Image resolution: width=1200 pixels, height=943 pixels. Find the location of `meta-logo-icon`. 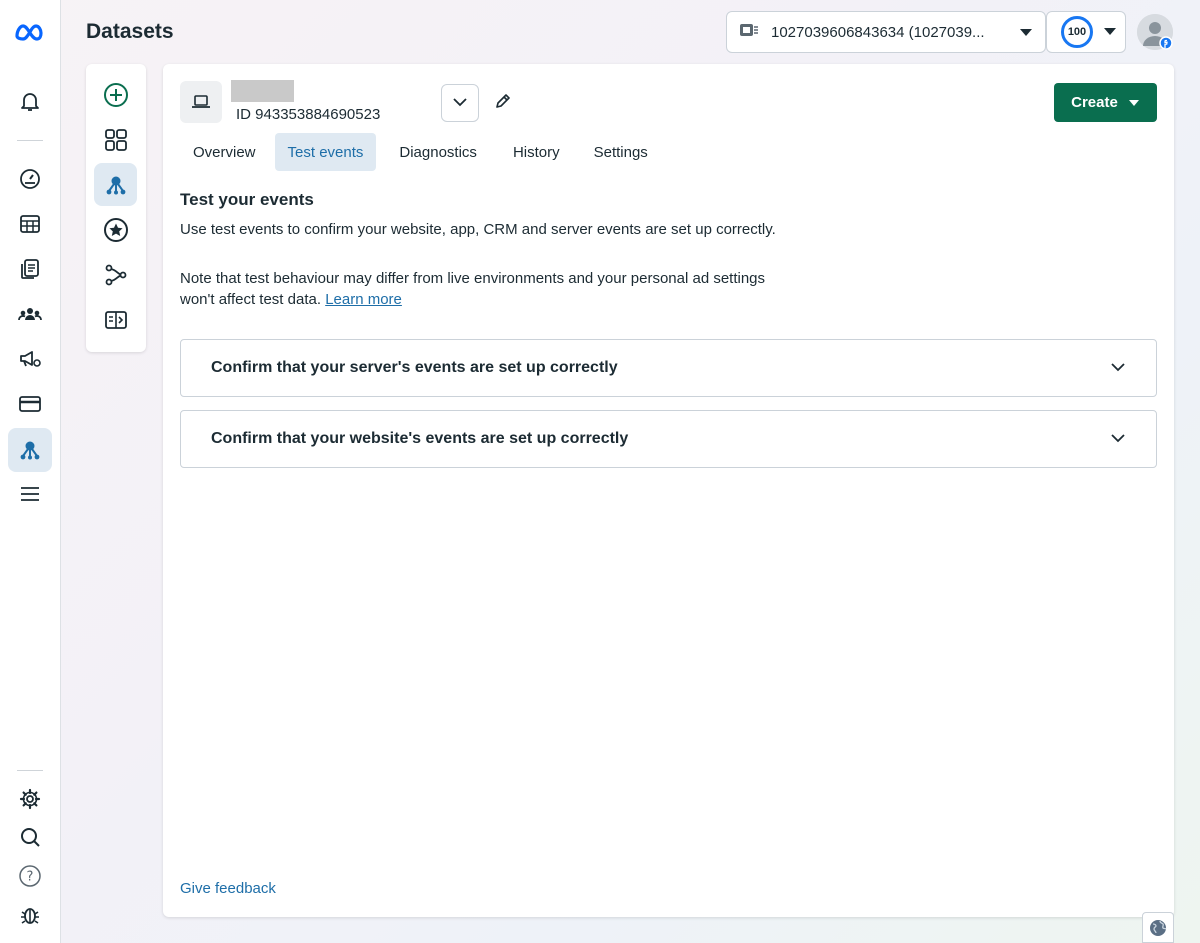

meta-logo-icon is located at coordinates (30, 32).